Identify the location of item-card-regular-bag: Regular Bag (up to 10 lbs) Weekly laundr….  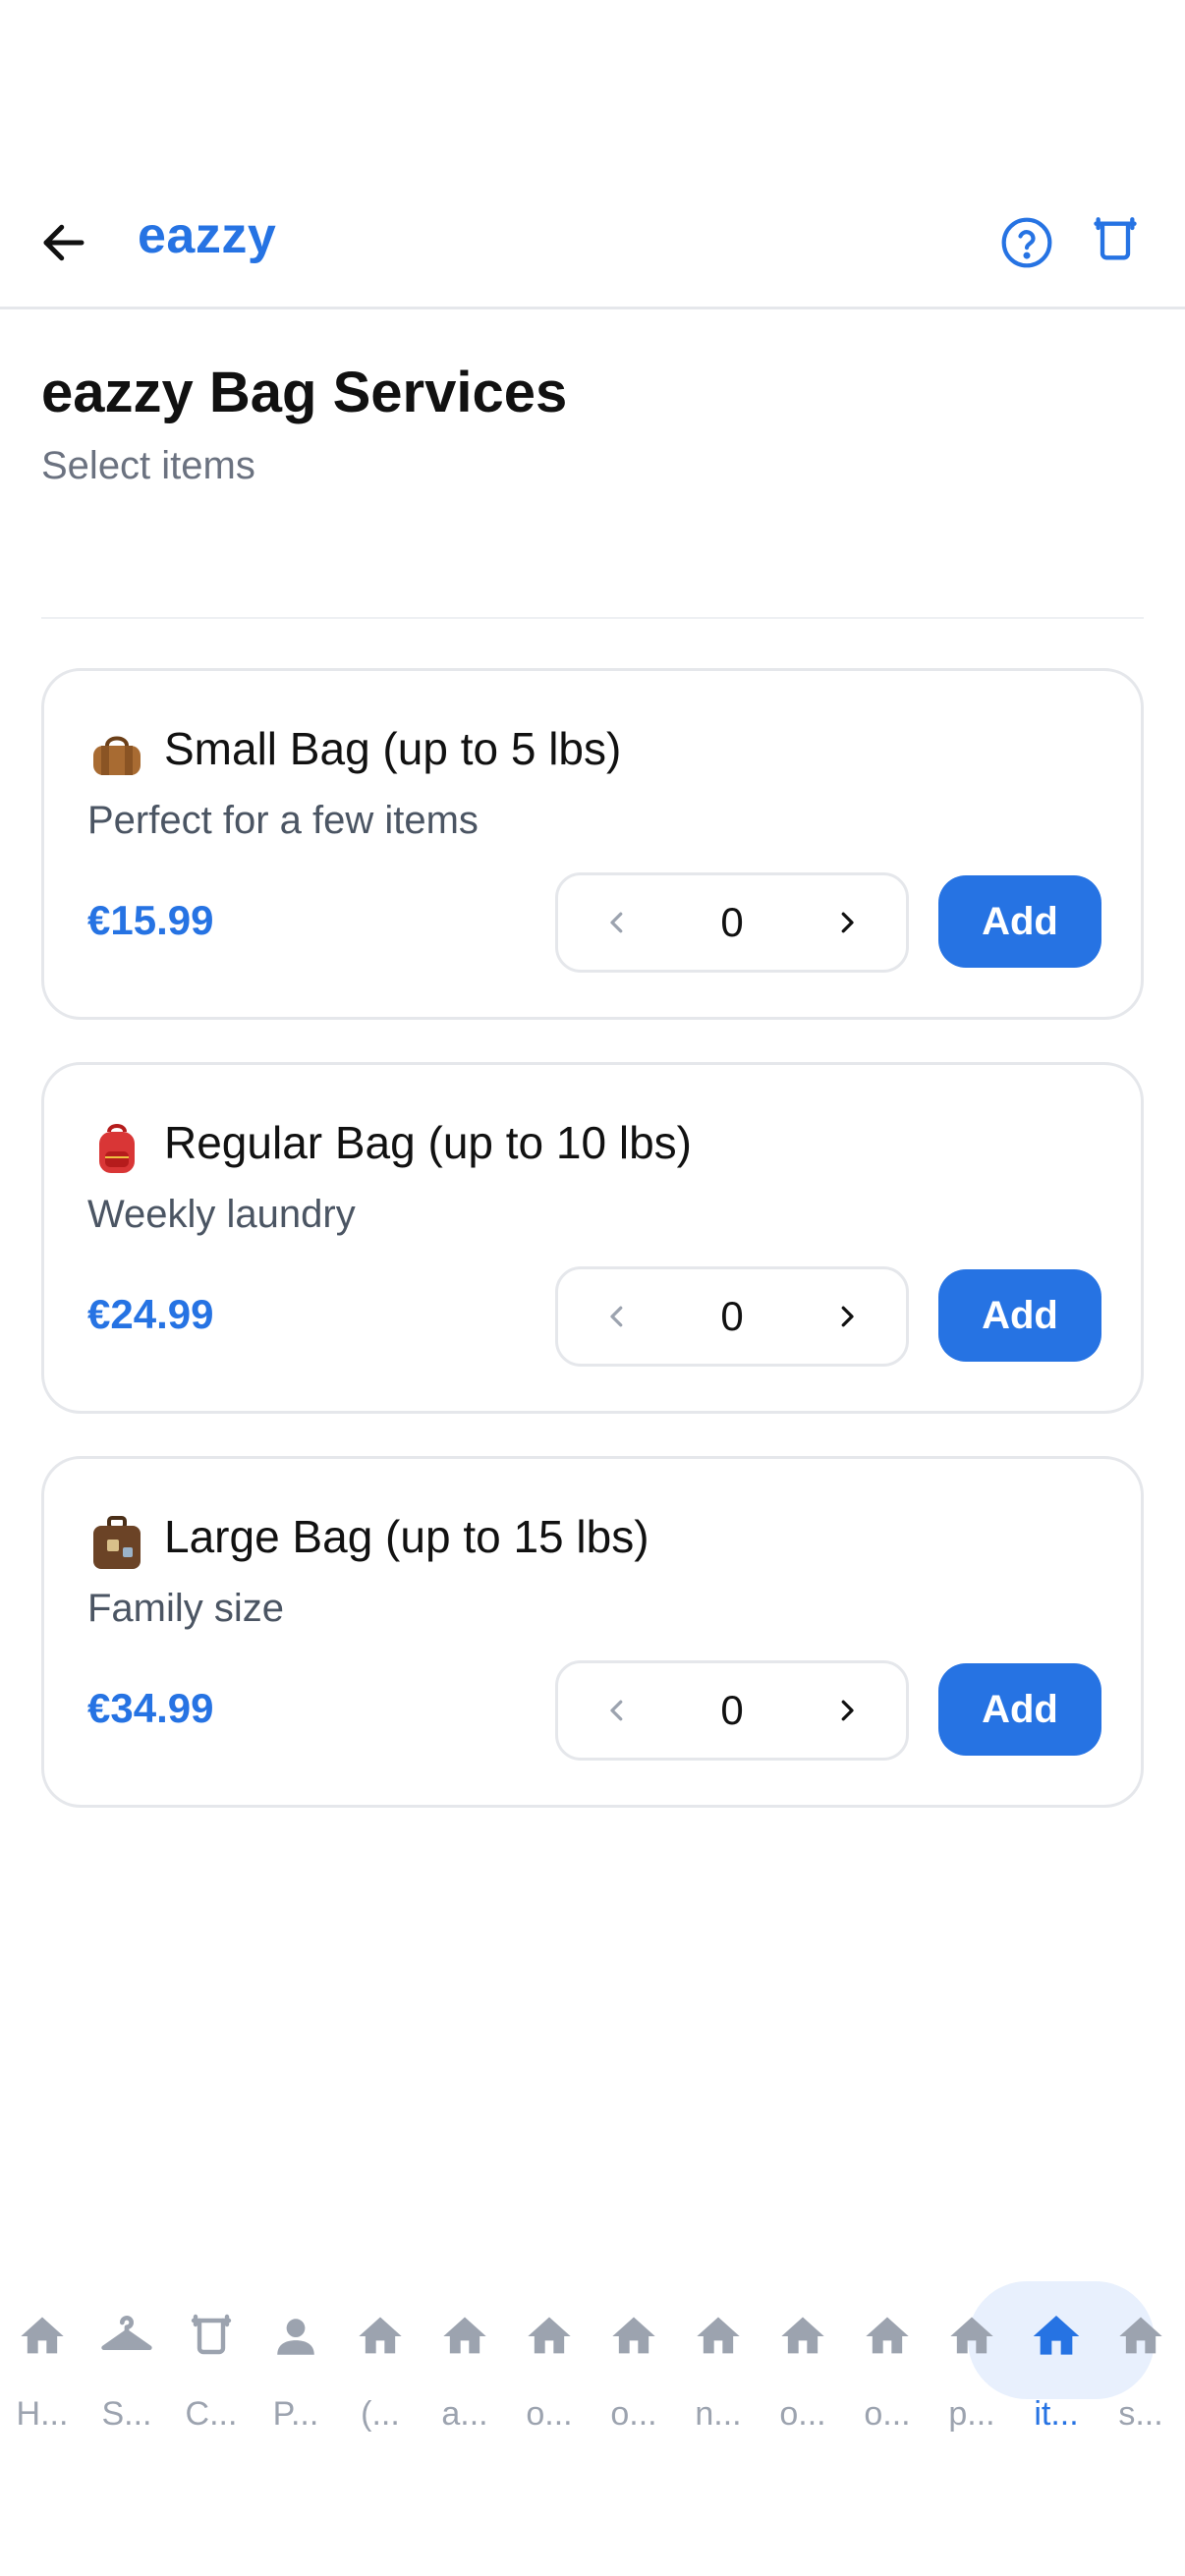
(592, 1238).